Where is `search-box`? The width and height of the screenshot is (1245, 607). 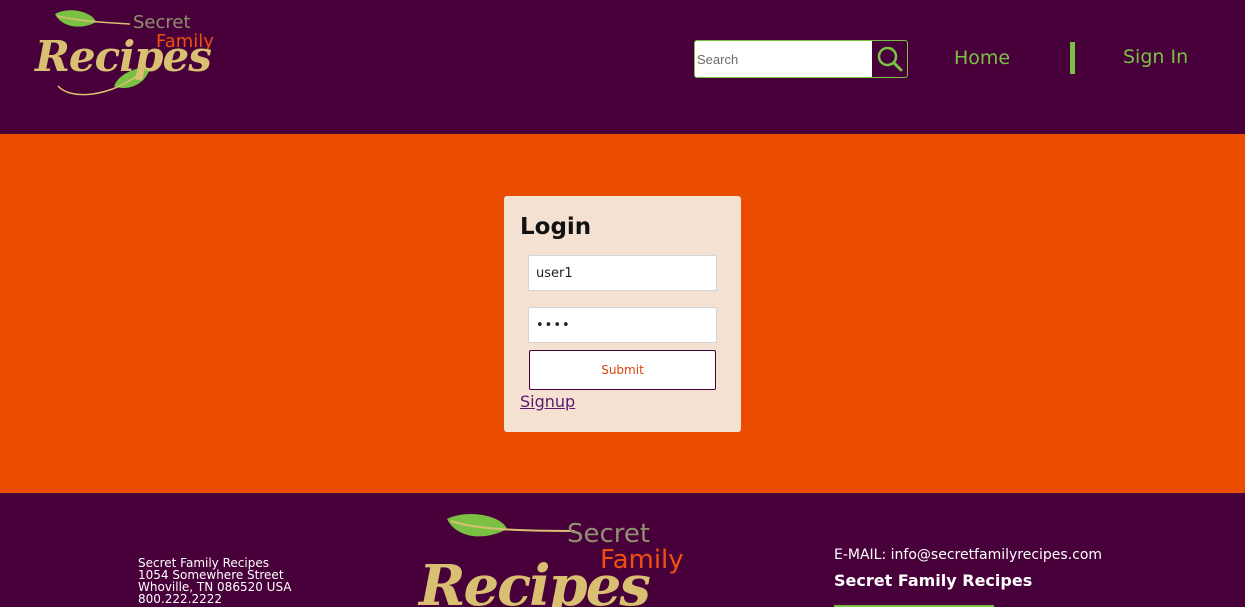 search-box is located at coordinates (801, 59).